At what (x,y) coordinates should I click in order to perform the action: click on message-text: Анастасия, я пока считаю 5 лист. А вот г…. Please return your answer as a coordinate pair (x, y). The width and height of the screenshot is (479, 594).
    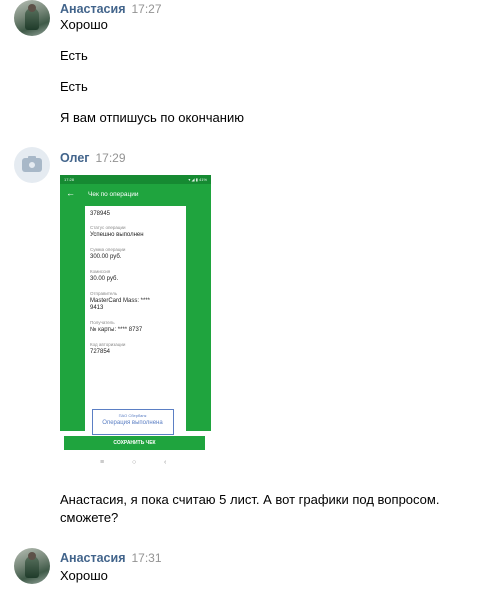
    Looking at the image, I should click on (250, 508).